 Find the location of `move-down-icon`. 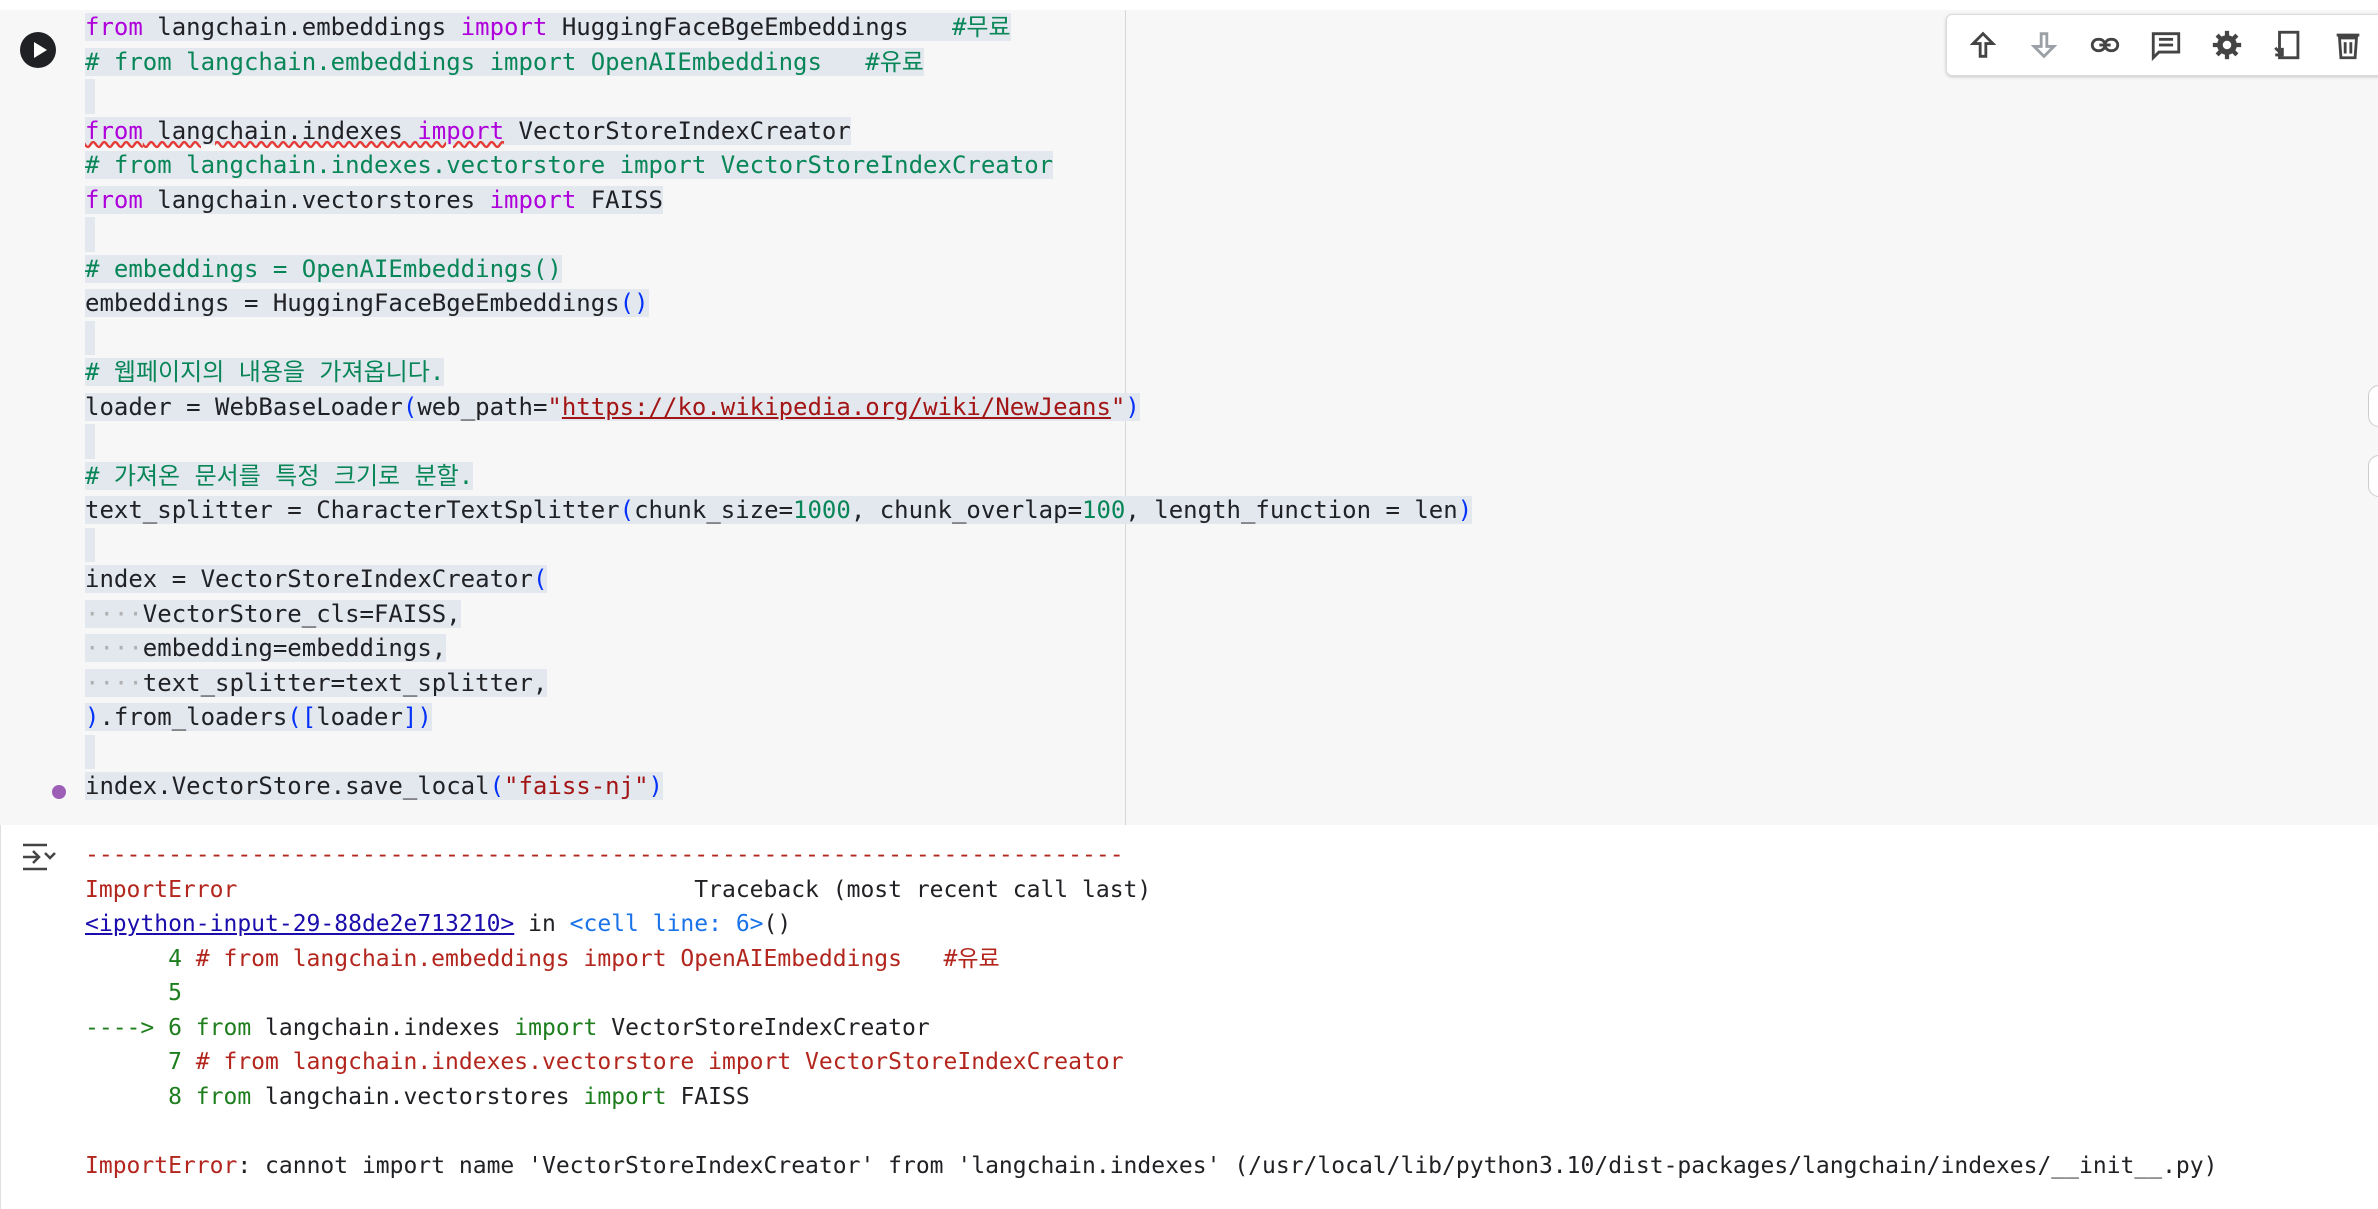

move-down-icon is located at coordinates (2044, 45).